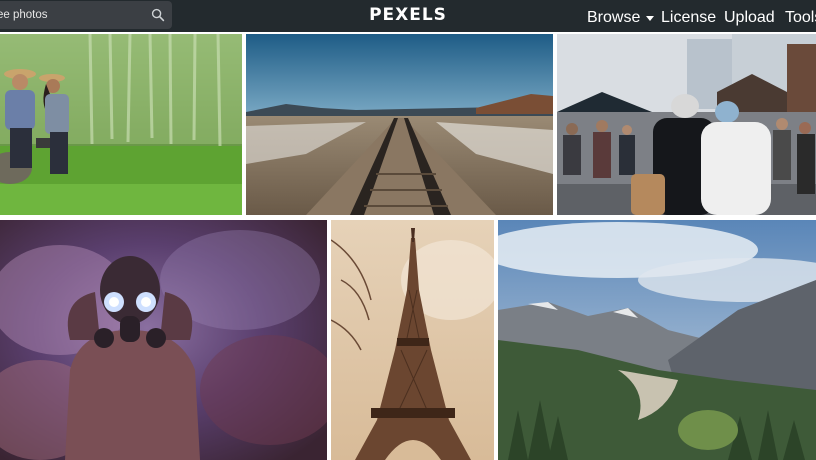  I want to click on photo-eiffel-tower-image, so click(412, 340).